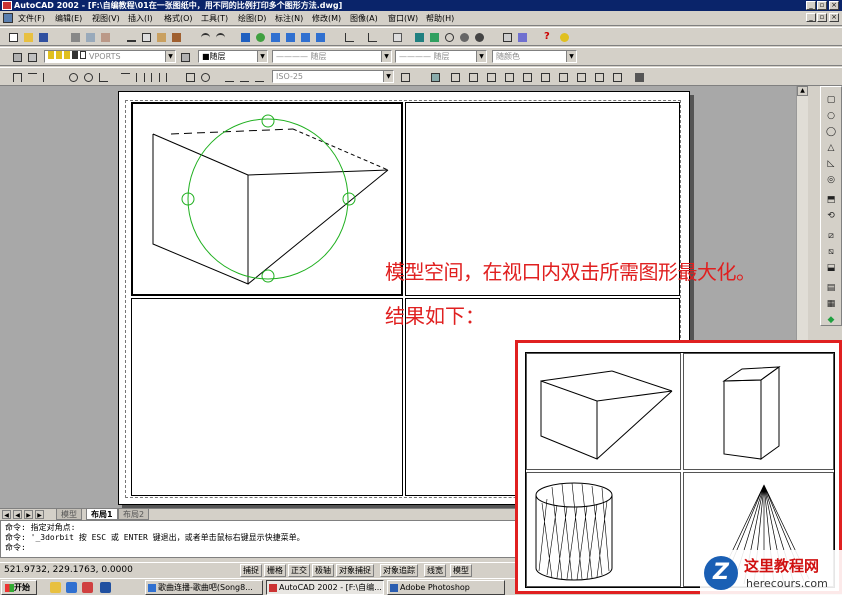  Describe the element at coordinates (46, 76) in the screenshot. I see `ordinate-dim-button` at that location.